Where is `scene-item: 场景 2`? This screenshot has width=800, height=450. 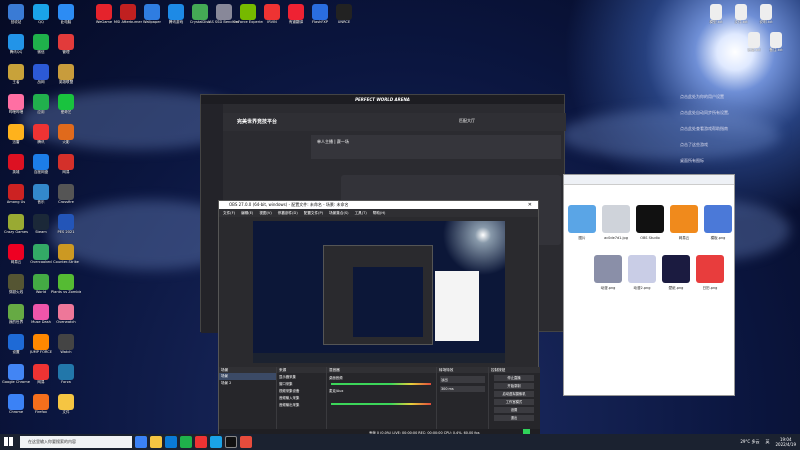
scene-item: 场景 2 is located at coordinates (247, 383).